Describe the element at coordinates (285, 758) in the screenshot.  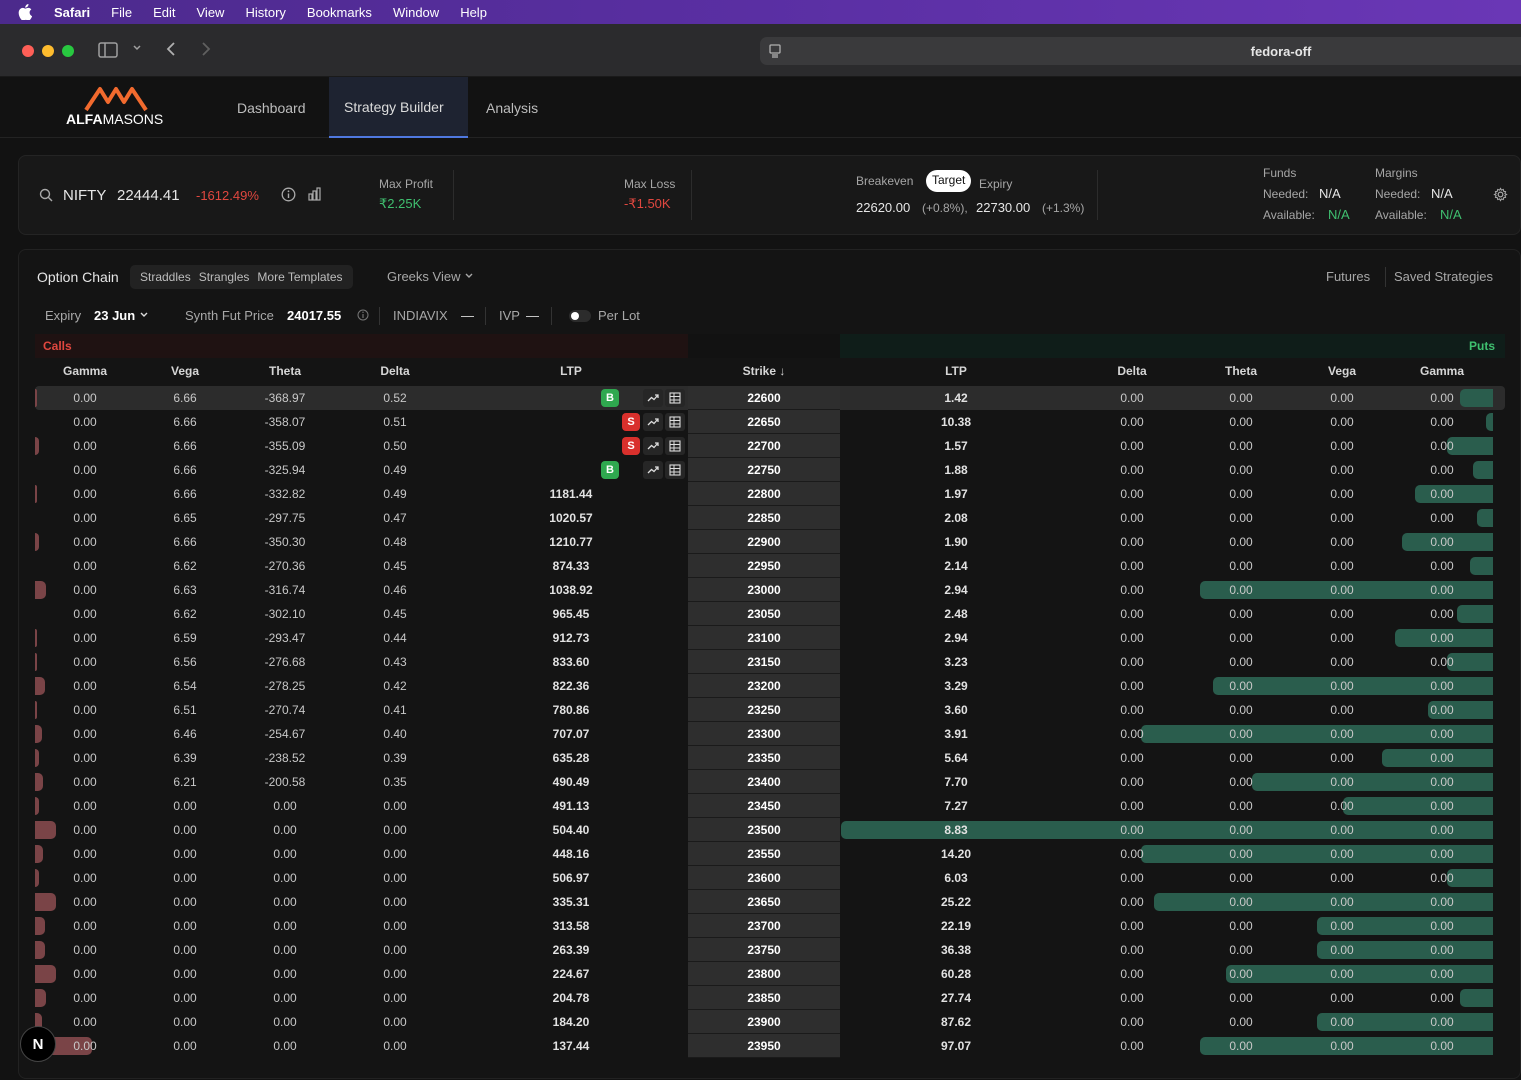
I see `call-theta-cell: -238.52` at that location.